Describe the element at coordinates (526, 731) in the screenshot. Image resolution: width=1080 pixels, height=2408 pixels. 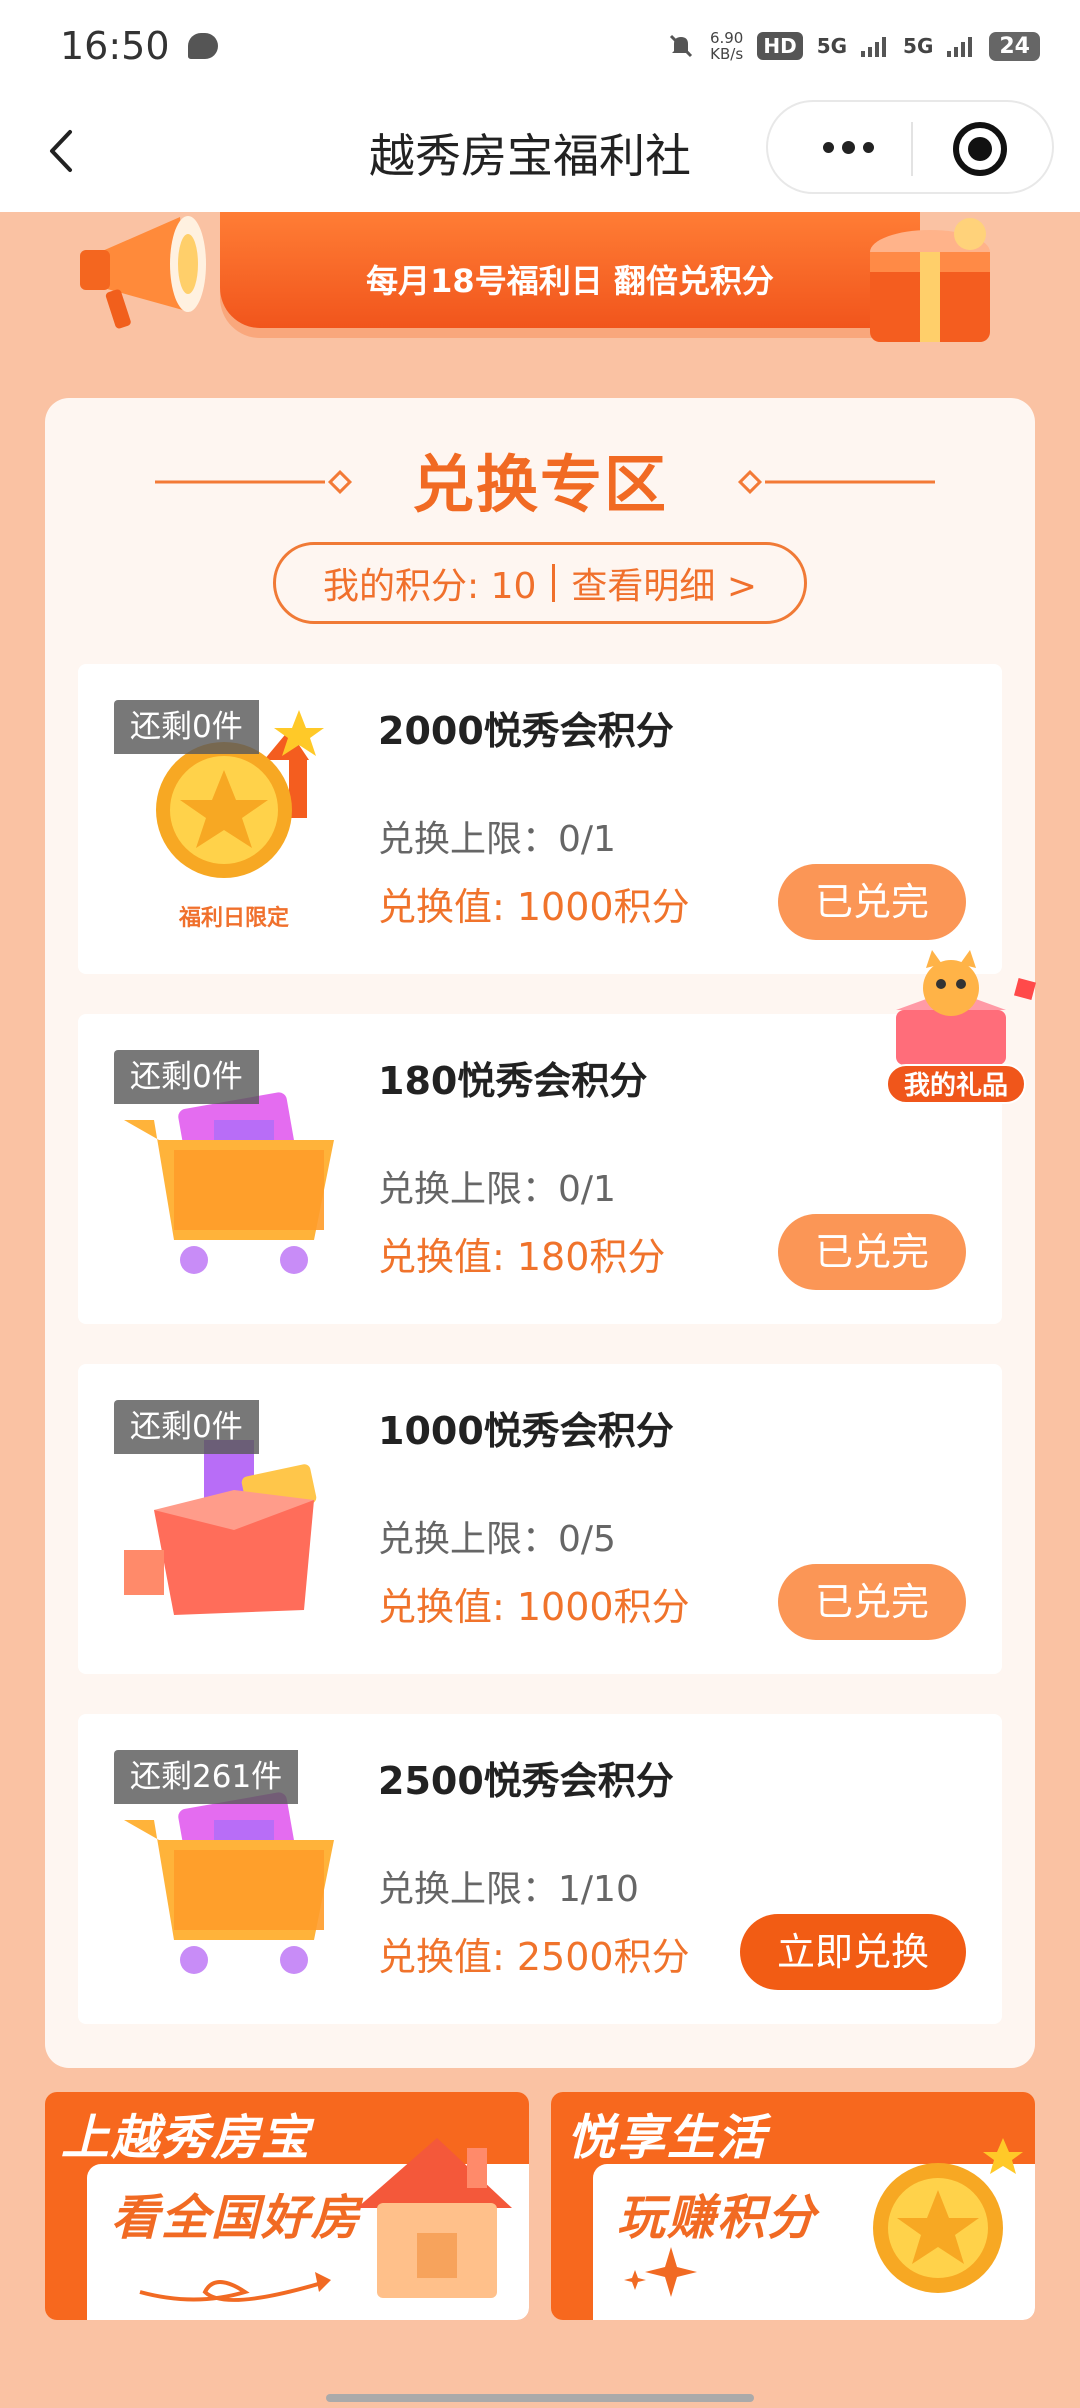
I see `item-name: 2000悦秀会积分` at that location.